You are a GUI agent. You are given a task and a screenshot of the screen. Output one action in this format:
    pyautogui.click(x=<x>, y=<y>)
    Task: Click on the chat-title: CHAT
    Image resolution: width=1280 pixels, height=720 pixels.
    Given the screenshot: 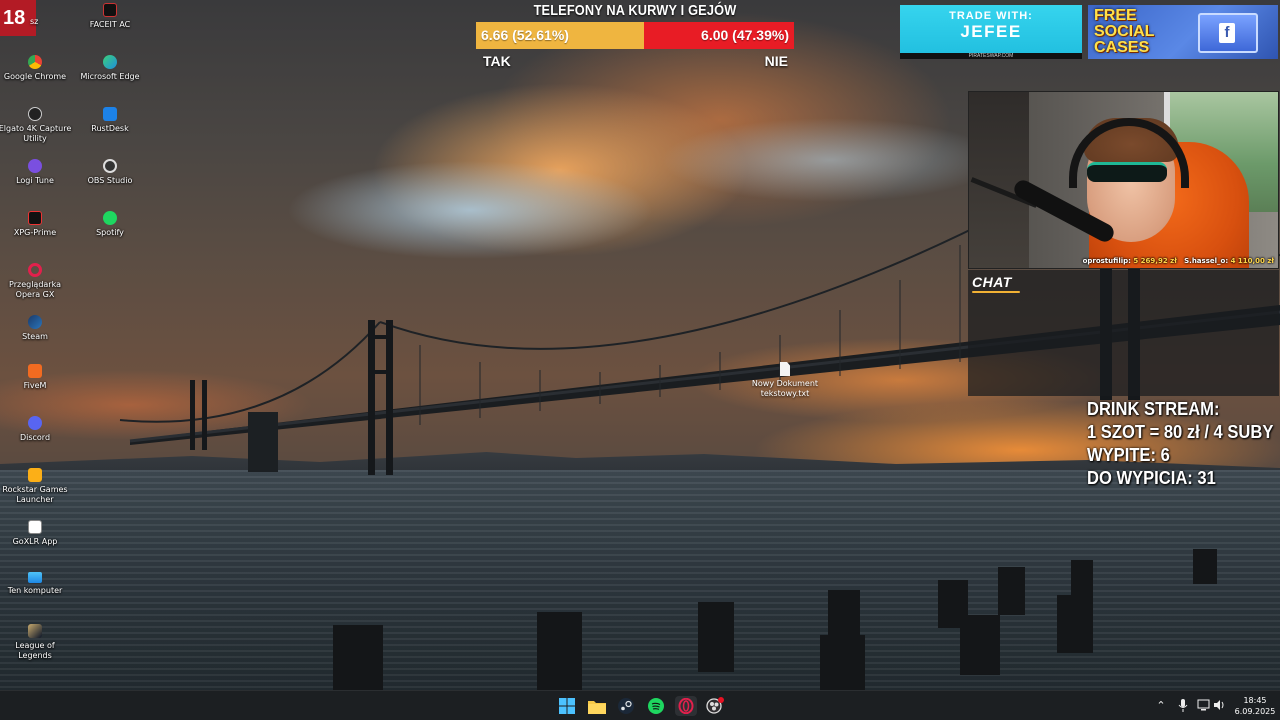 What is the action you would take?
    pyautogui.click(x=992, y=282)
    